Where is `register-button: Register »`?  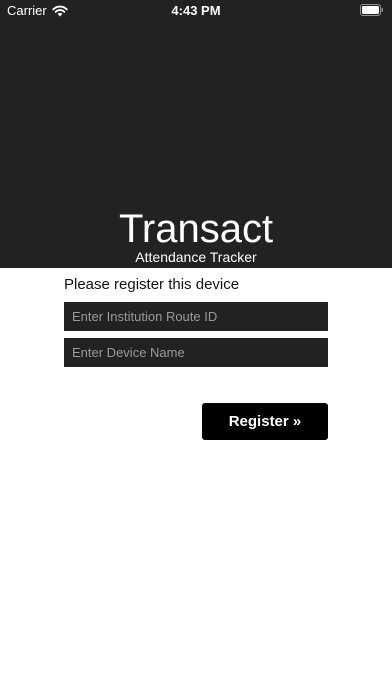 register-button: Register » is located at coordinates (265, 421).